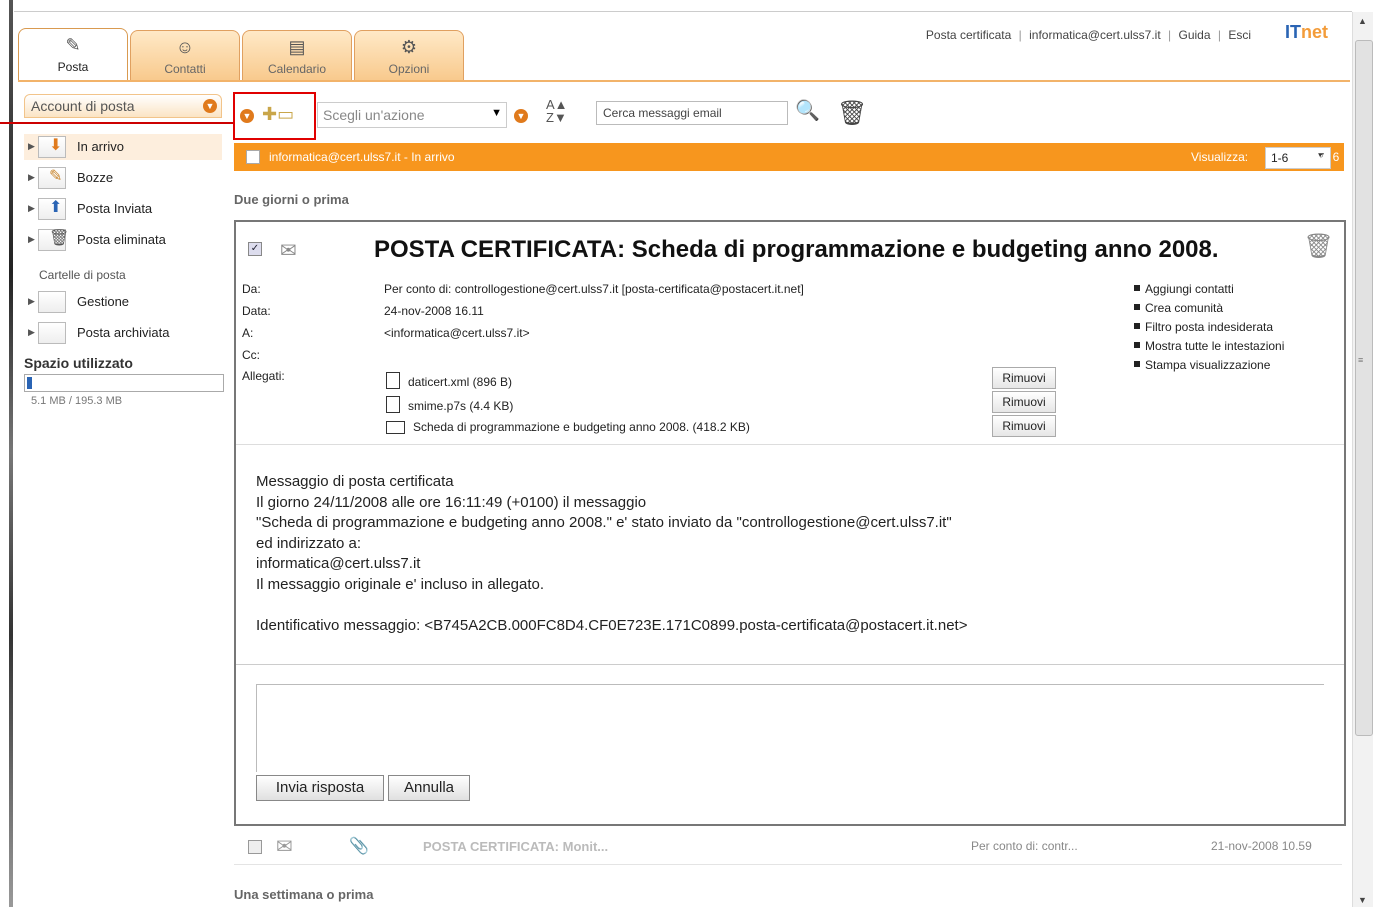  I want to click on callout-line, so click(117, 123).